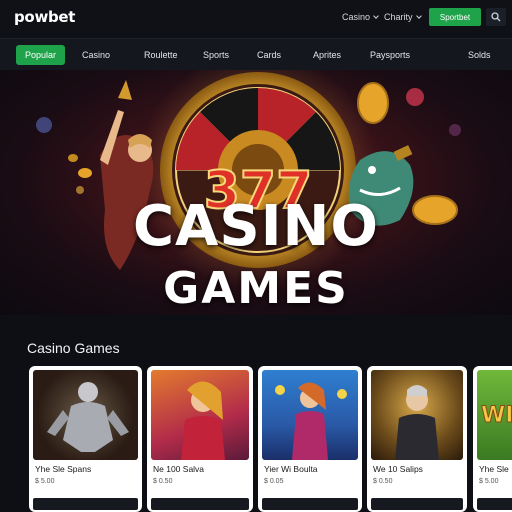  Describe the element at coordinates (256, 19) in the screenshot. I see `top-header: powbet Casino Charity Sportbet` at that location.